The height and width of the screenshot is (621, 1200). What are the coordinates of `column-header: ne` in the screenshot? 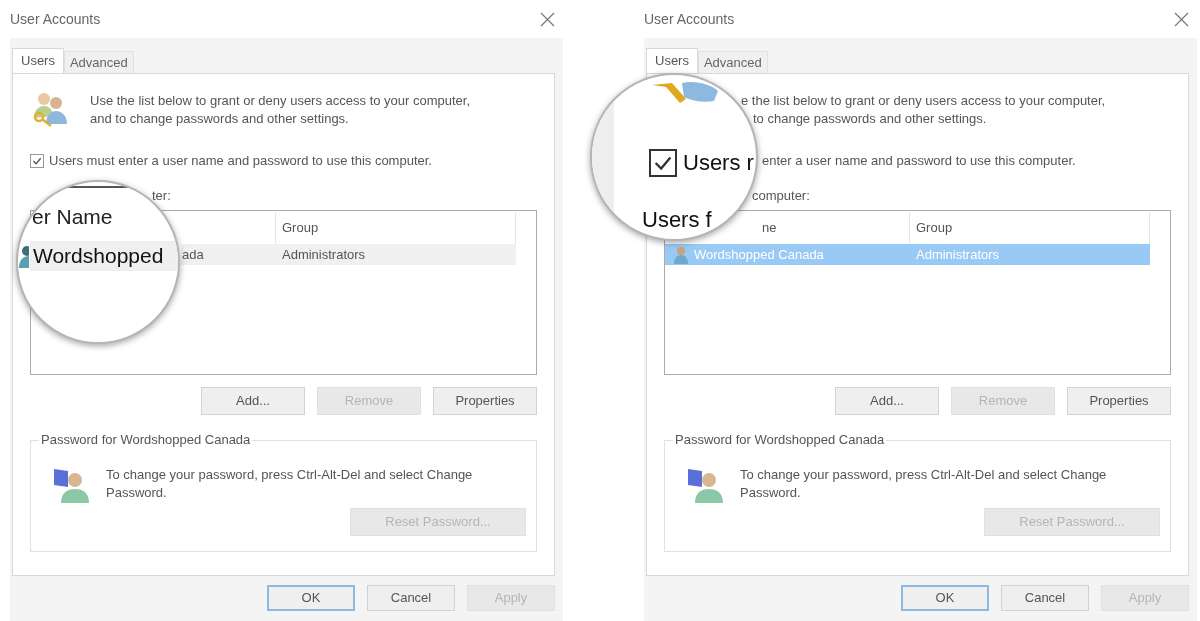 It's located at (769, 228).